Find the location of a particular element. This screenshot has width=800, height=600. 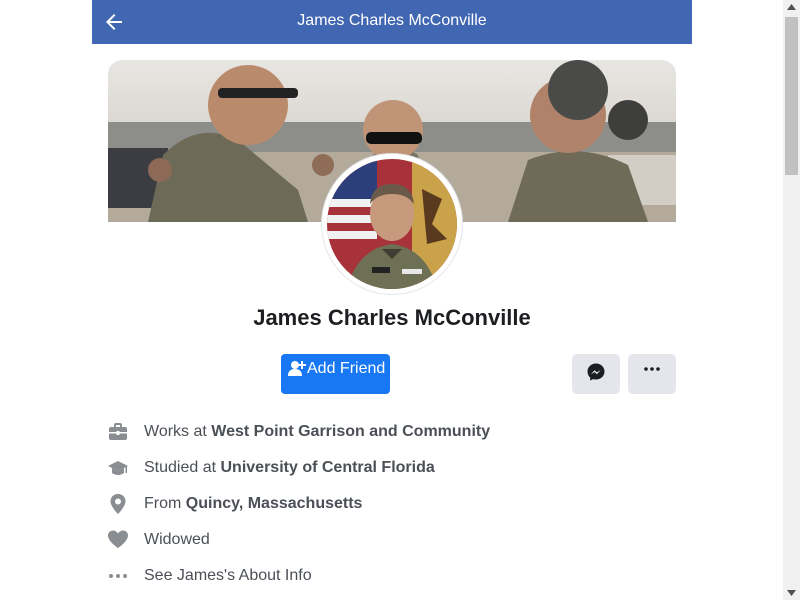

message-button is located at coordinates (596, 374).